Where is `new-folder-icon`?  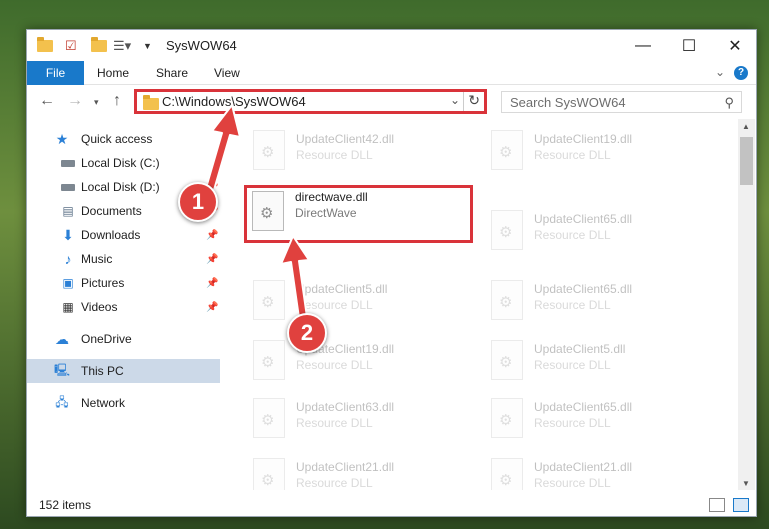
new-folder-icon is located at coordinates (99, 46).